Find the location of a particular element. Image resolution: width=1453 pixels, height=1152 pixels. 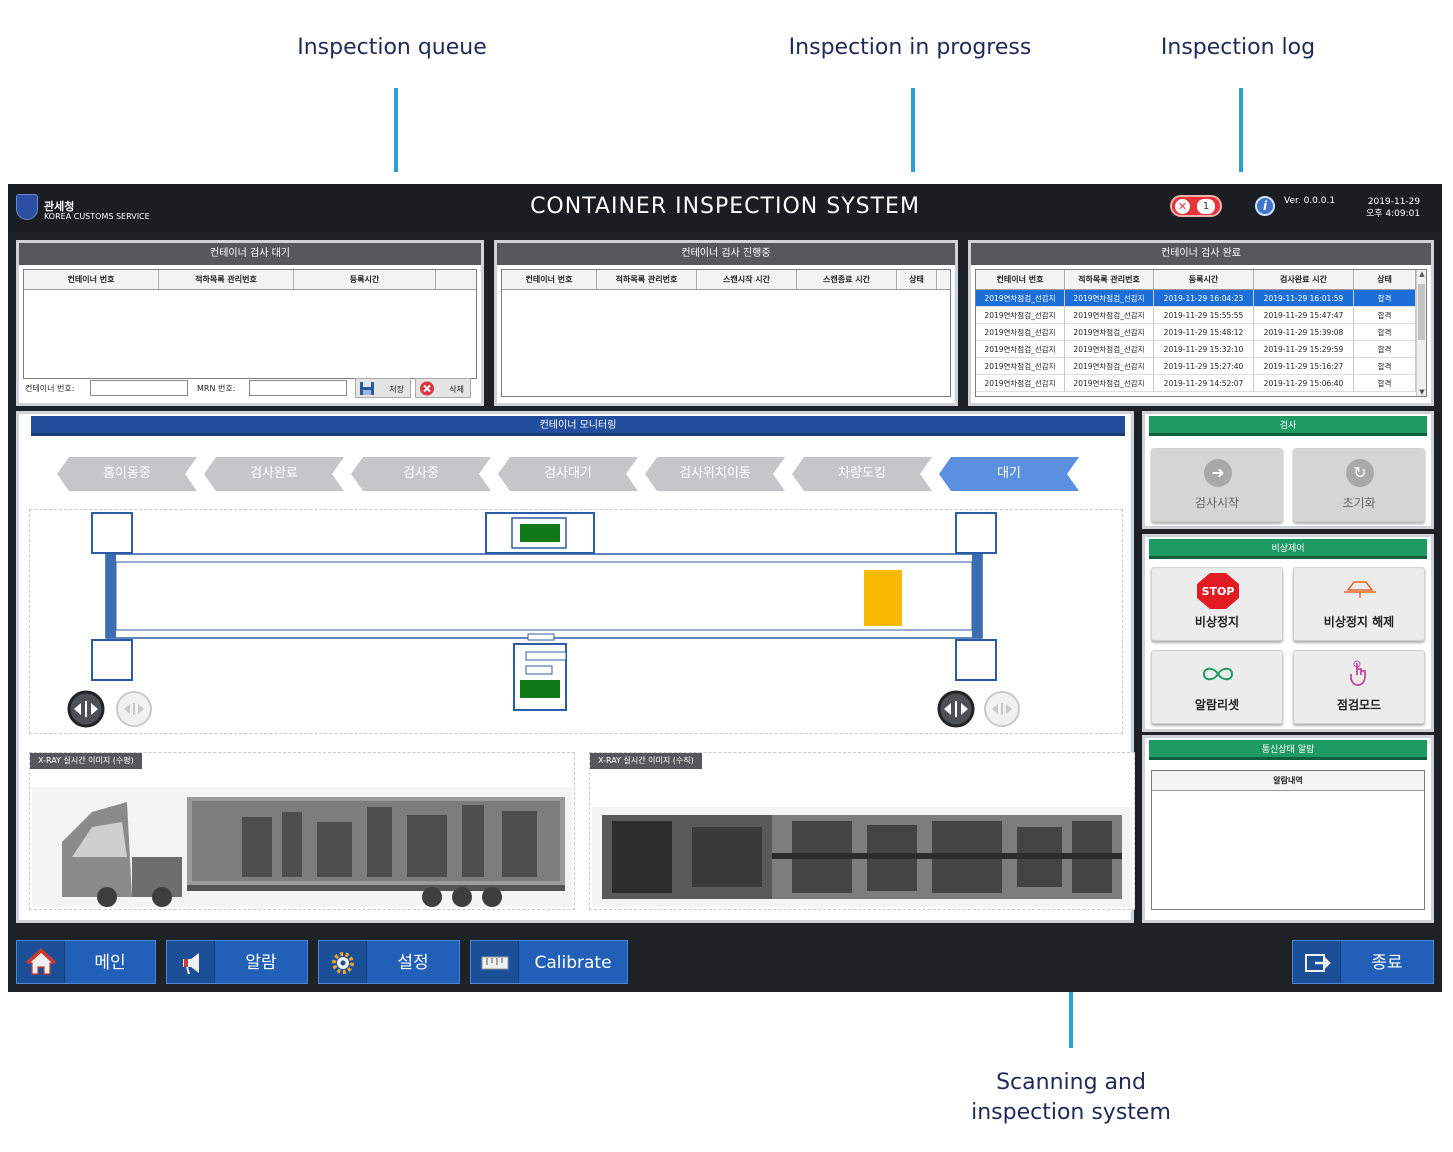

calibrate-button: Calibrate is located at coordinates (549, 962).